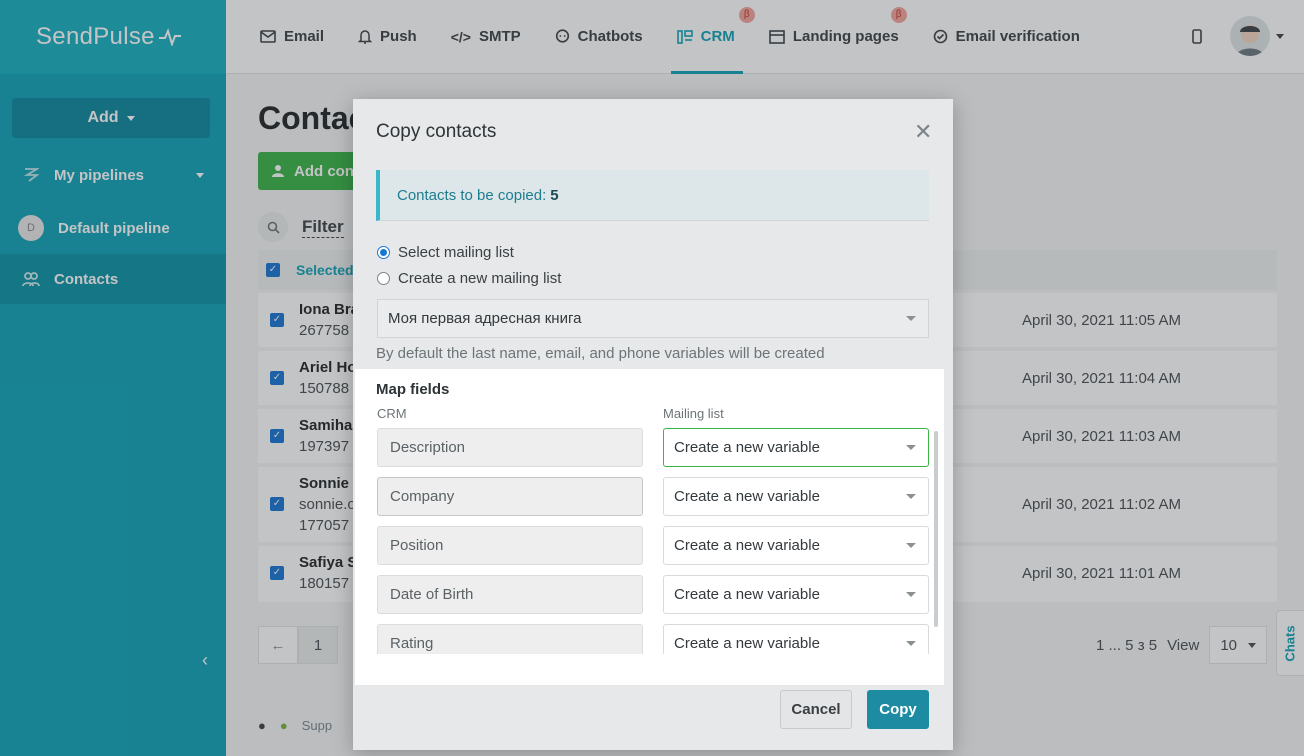 The width and height of the screenshot is (1304, 756). I want to click on modal-title: Copy contacts, so click(436, 131).